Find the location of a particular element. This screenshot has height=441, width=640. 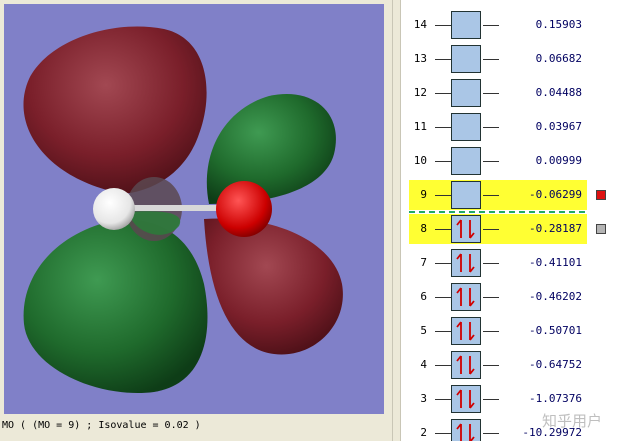

mo-energy: -0.50701 is located at coordinates (555, 330).